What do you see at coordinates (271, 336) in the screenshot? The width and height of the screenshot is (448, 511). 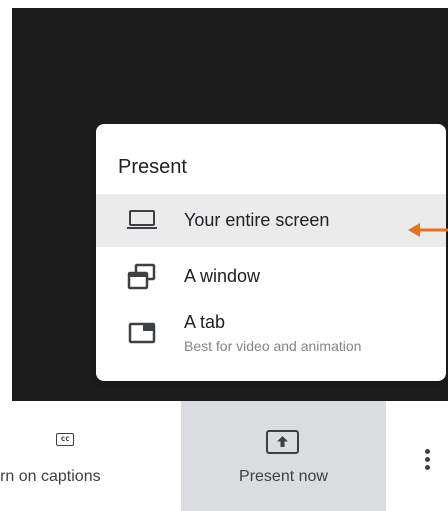 I see `menu-item-tab: A tab Best for video and animation` at bounding box center [271, 336].